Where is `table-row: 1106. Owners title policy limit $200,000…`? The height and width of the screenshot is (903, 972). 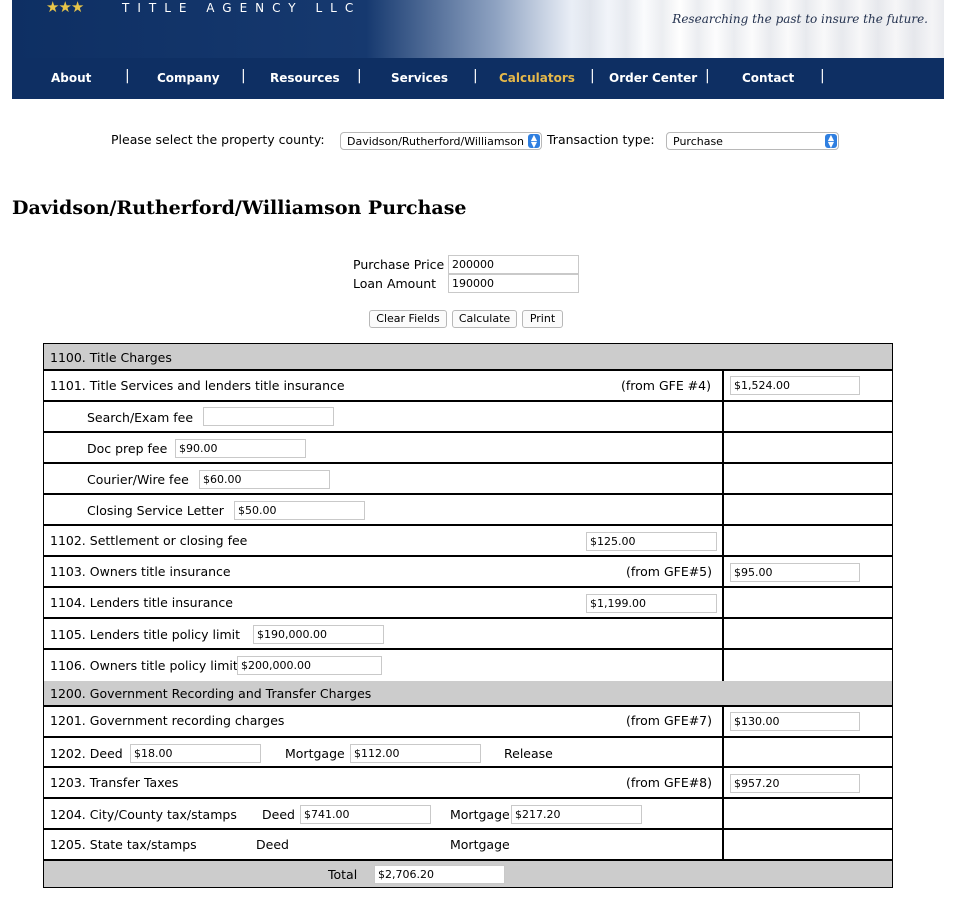
table-row: 1106. Owners title policy limit $200,000… is located at coordinates (468, 665).